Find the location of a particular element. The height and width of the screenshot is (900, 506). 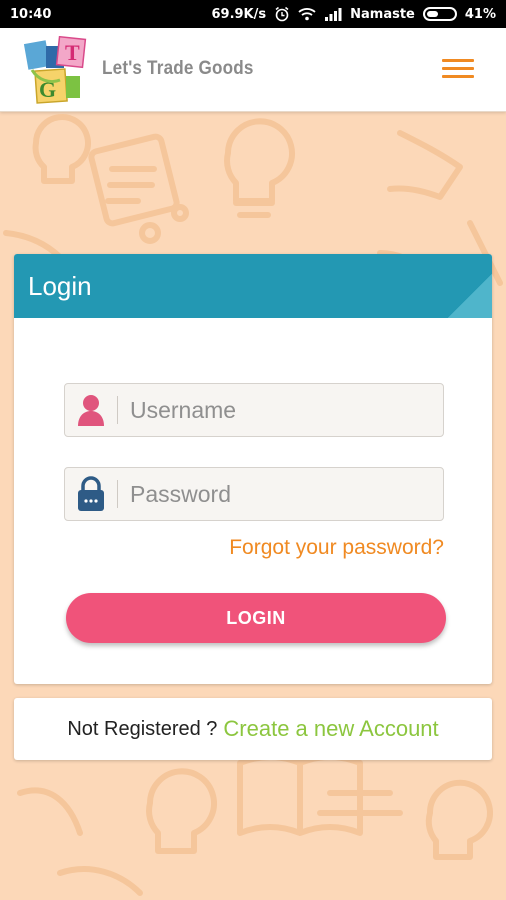

brand-name: Let's Trade Goods is located at coordinates (178, 68).